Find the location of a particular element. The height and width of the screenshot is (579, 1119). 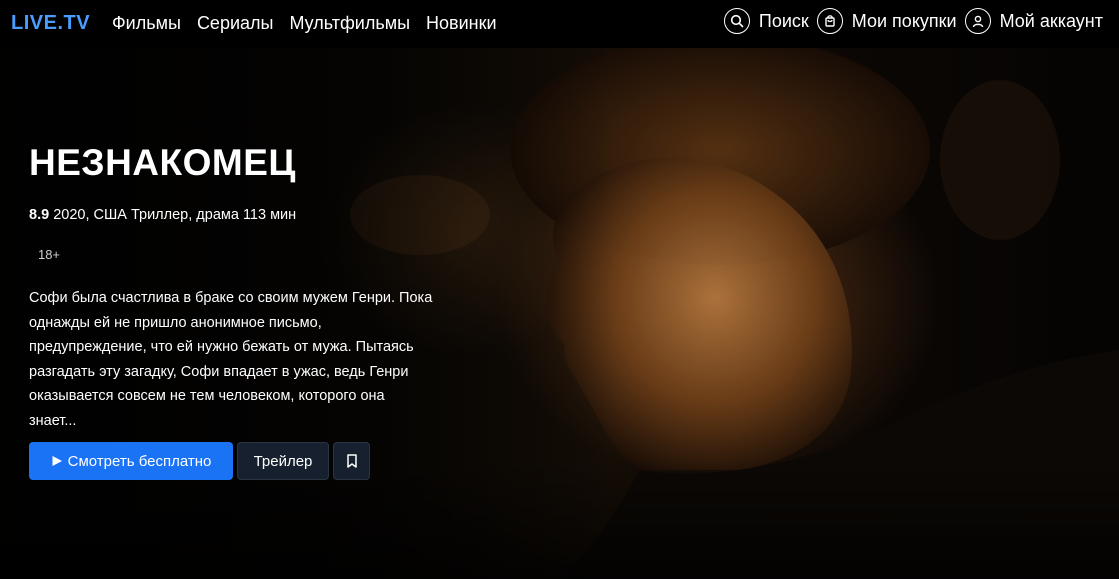

movie-meta: 8.9 2020, США Триллер, драма 113 мин is located at coordinates (162, 215).